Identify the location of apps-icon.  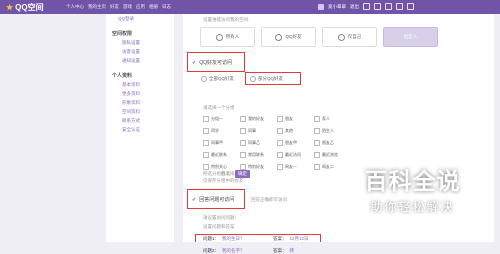
(399, 6).